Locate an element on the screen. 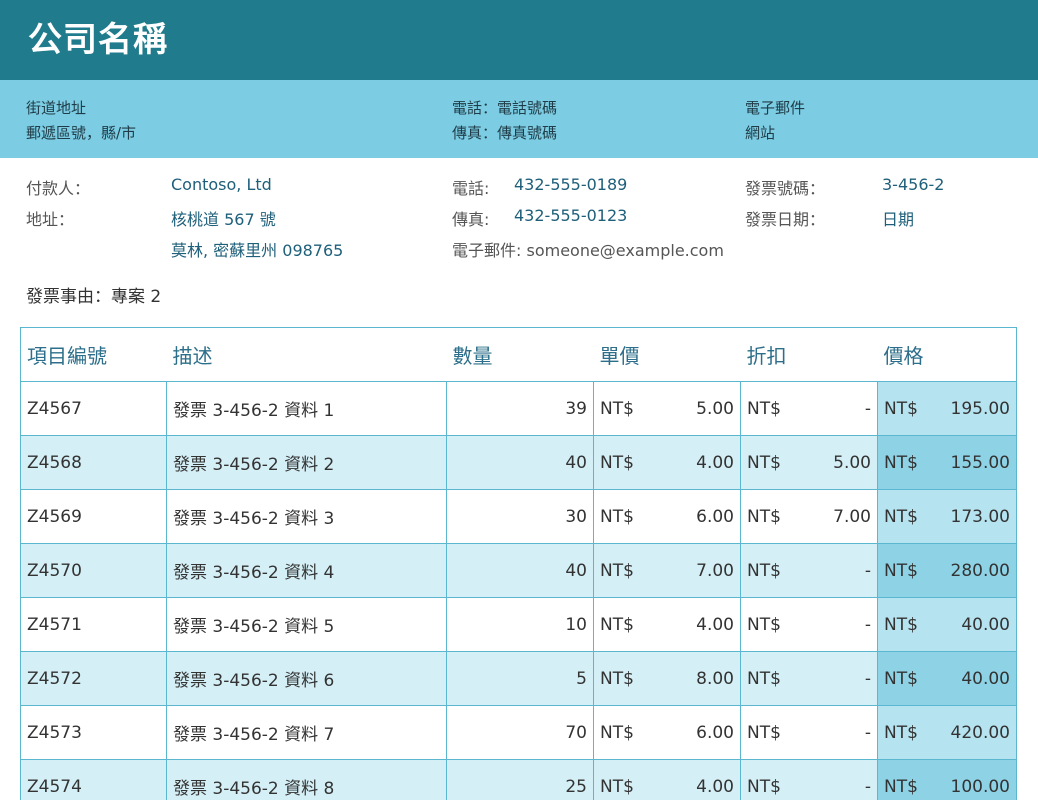  address-line1: 核桃道 567 號 is located at coordinates (223, 219).